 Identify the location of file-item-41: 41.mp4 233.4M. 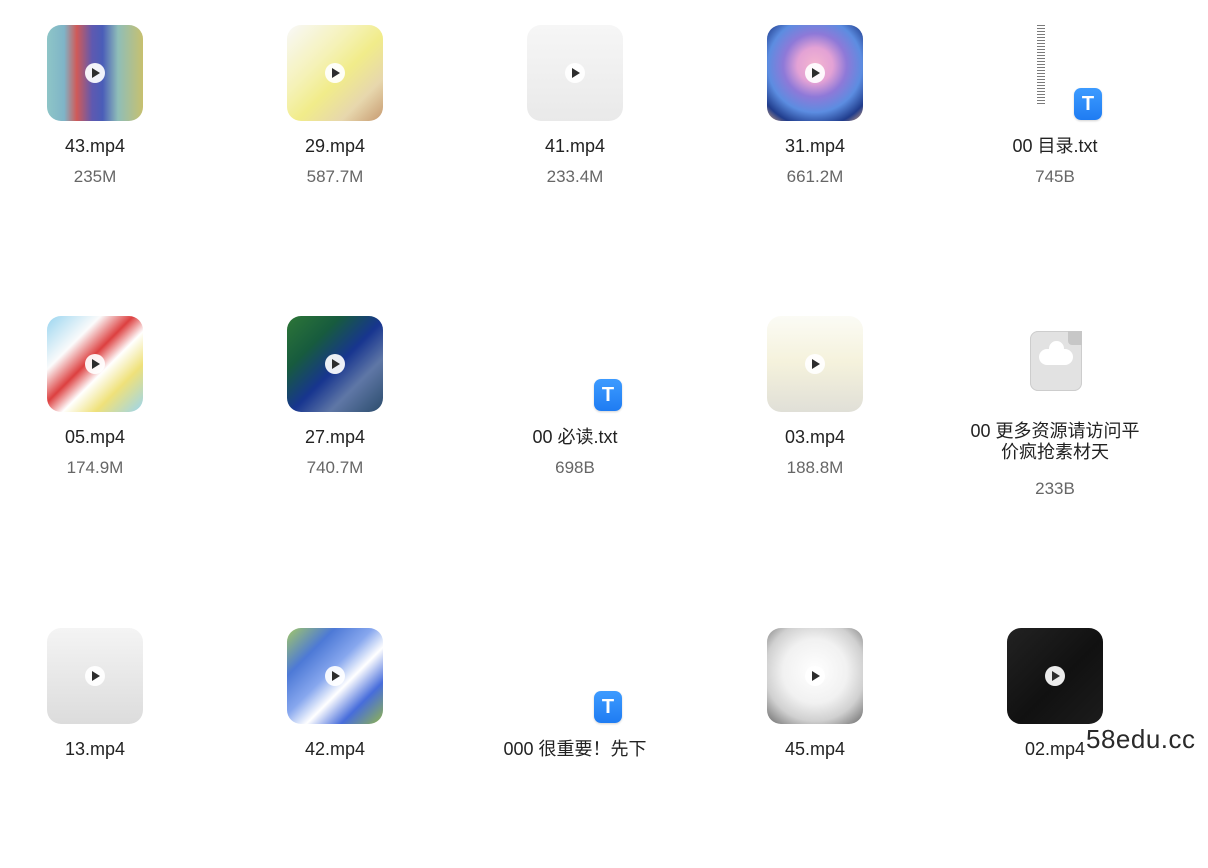
(580, 145).